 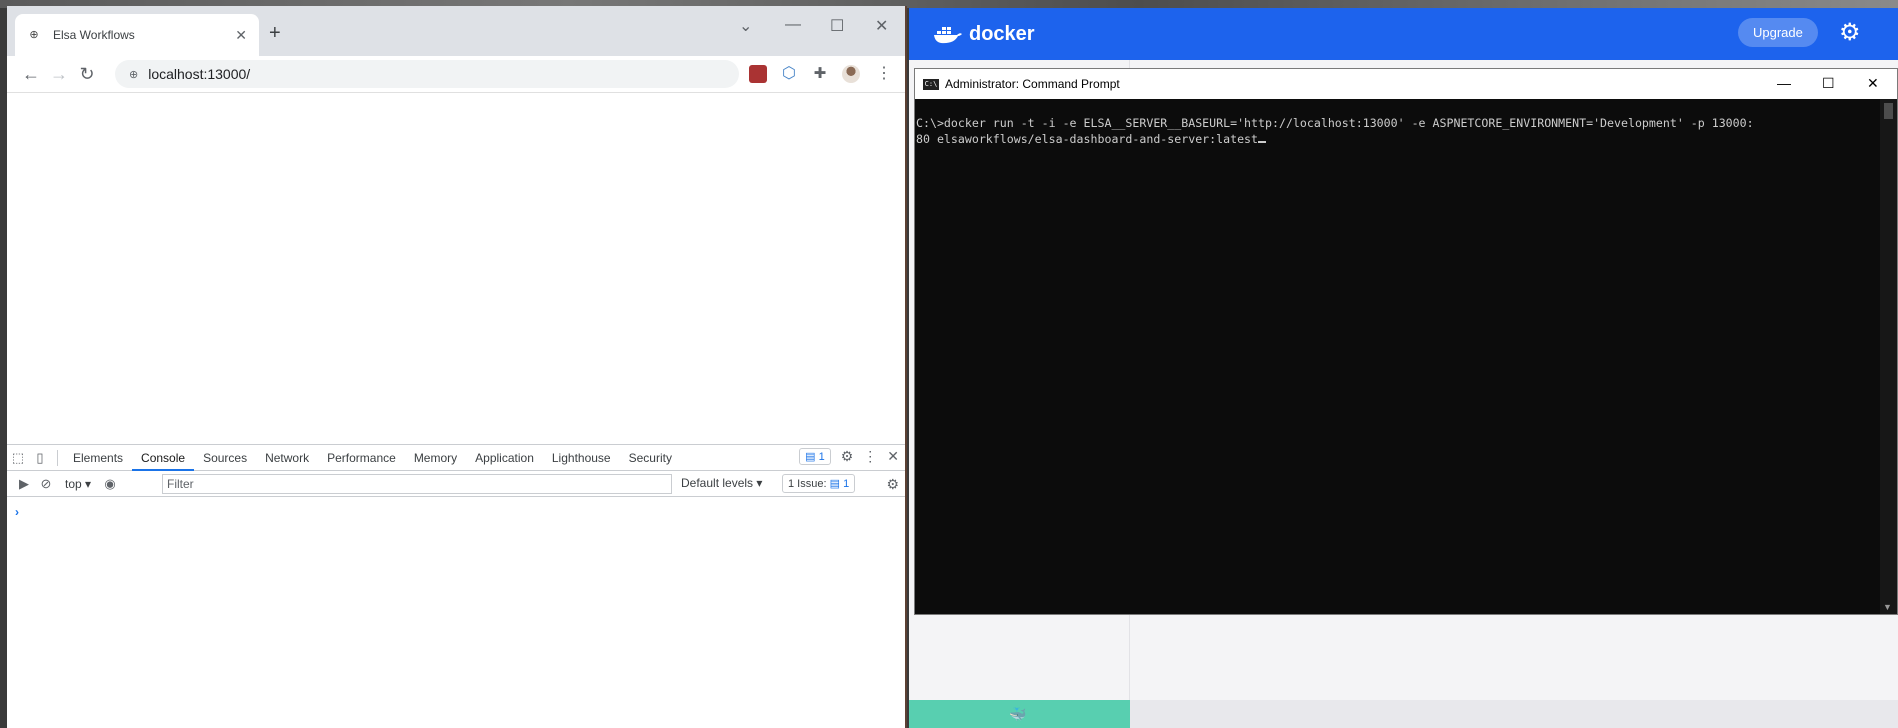 What do you see at coordinates (1032, 84) in the screenshot?
I see `cmd-title: Administrator: Command Prompt` at bounding box center [1032, 84].